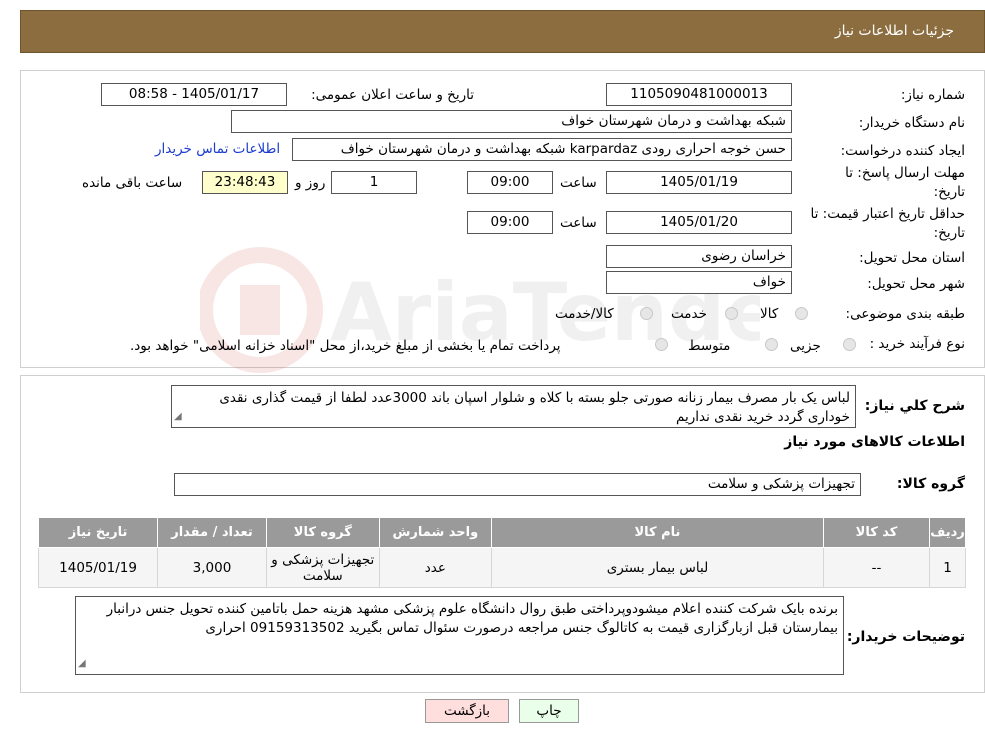 This screenshot has height=744, width=985. What do you see at coordinates (132, 183) in the screenshot?
I see `remaining-label: ساعت باقی مانده` at bounding box center [132, 183].